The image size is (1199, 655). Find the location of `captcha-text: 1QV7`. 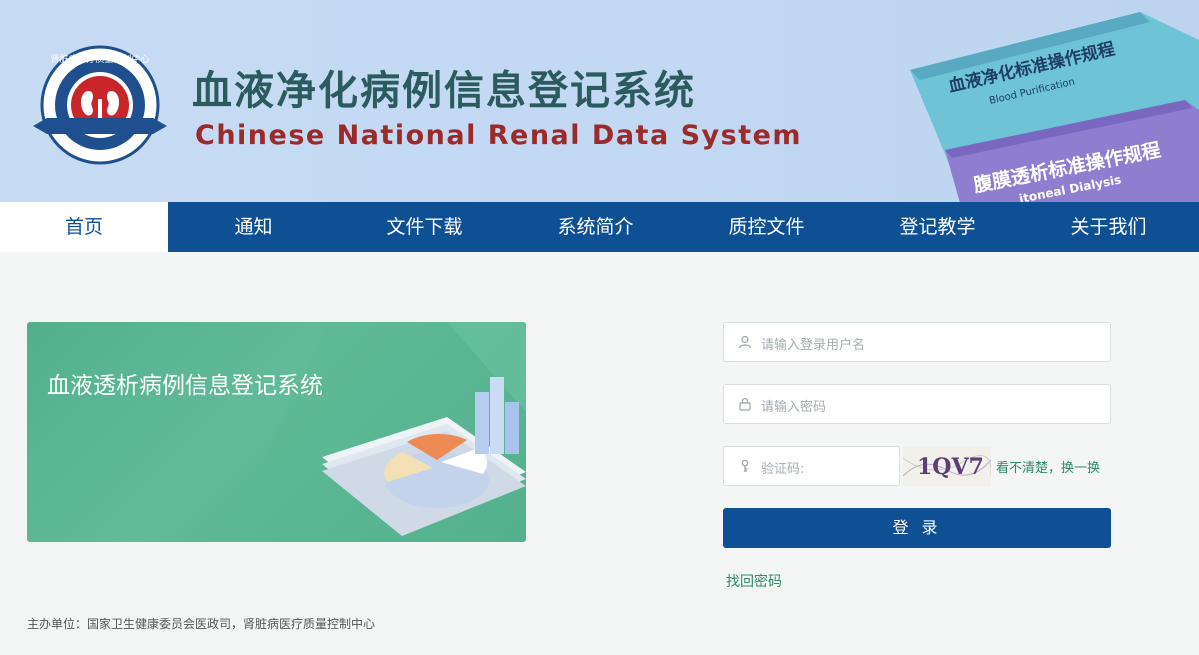

captcha-text: 1QV7 is located at coordinates (950, 467).